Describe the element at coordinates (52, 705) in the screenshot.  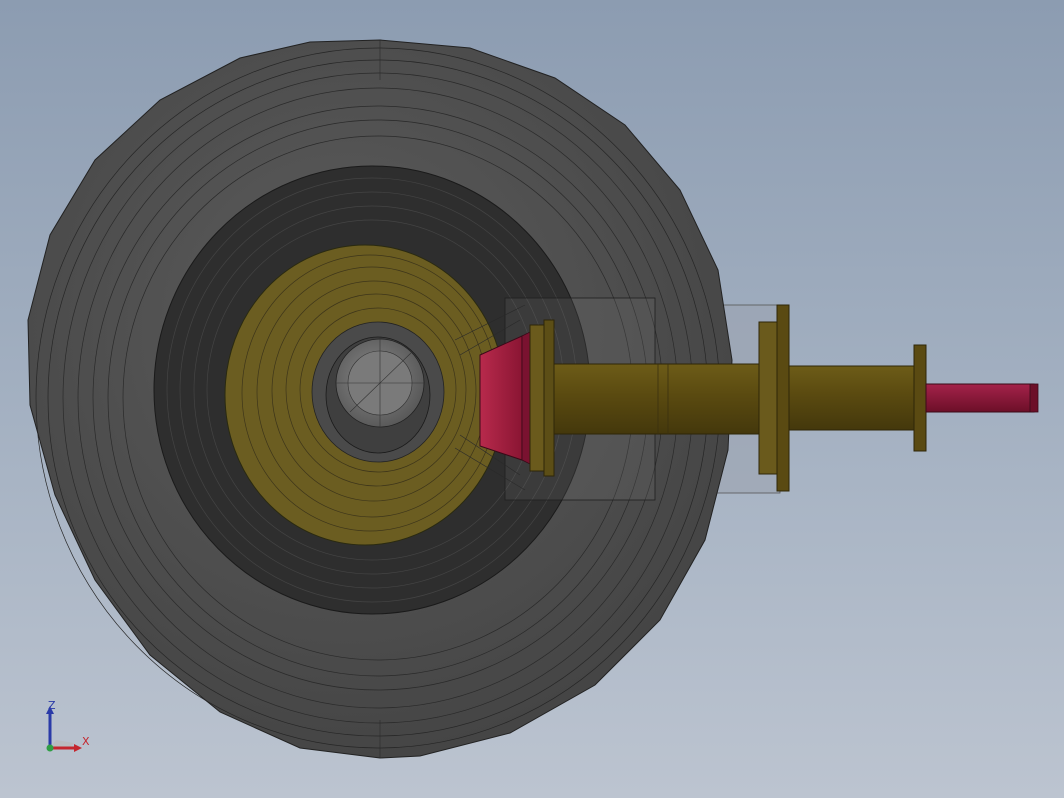
I see `z-axis-label: Z` at that location.